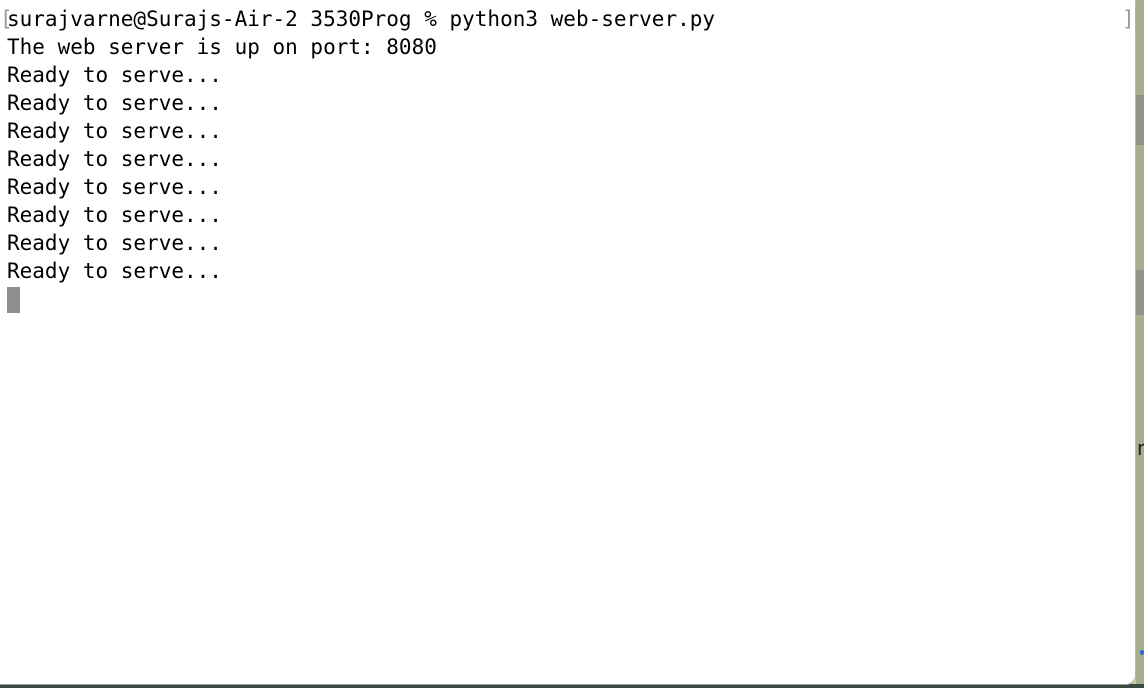 The width and height of the screenshot is (1144, 688). What do you see at coordinates (1140, 448) in the screenshot?
I see `background-window-text: n` at bounding box center [1140, 448].